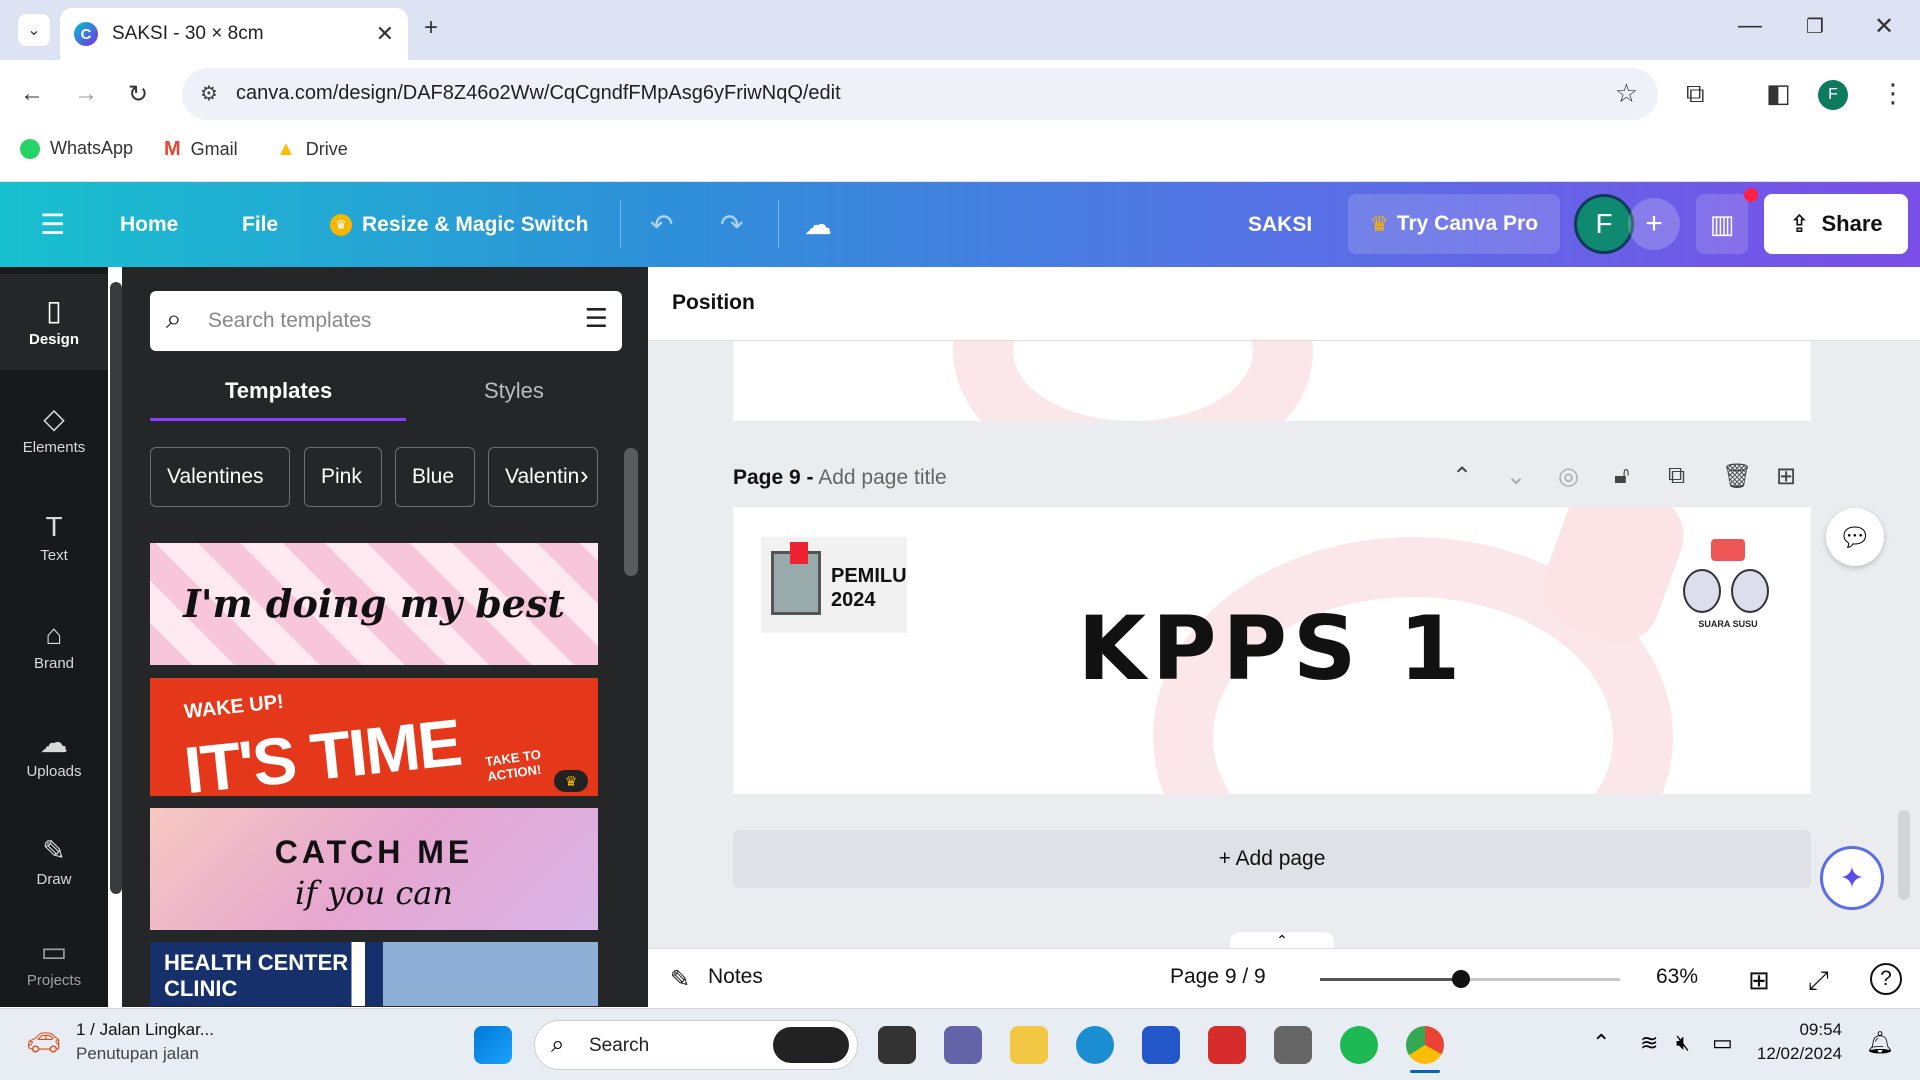 Image resolution: width=1920 pixels, height=1080 pixels. Describe the element at coordinates (234, 34) in the screenshot. I see `browser-tab: C SAKSI - 30 × 8cm ✕` at that location.